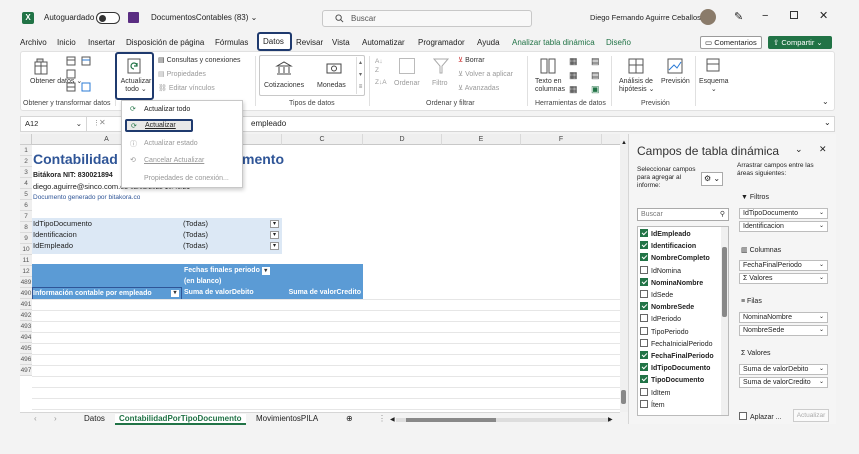 The image size is (859, 454). What do you see at coordinates (427, 18) in the screenshot?
I see `search-box: Buscar` at bounding box center [427, 18].